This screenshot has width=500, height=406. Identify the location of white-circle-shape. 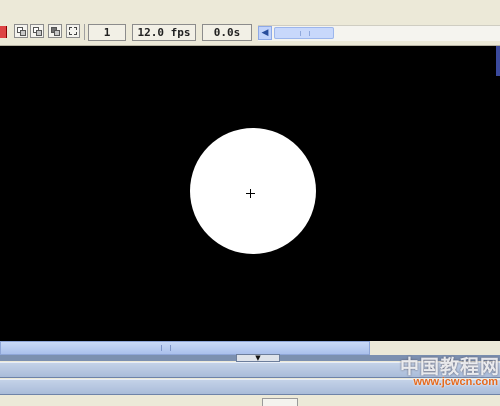
(253, 191).